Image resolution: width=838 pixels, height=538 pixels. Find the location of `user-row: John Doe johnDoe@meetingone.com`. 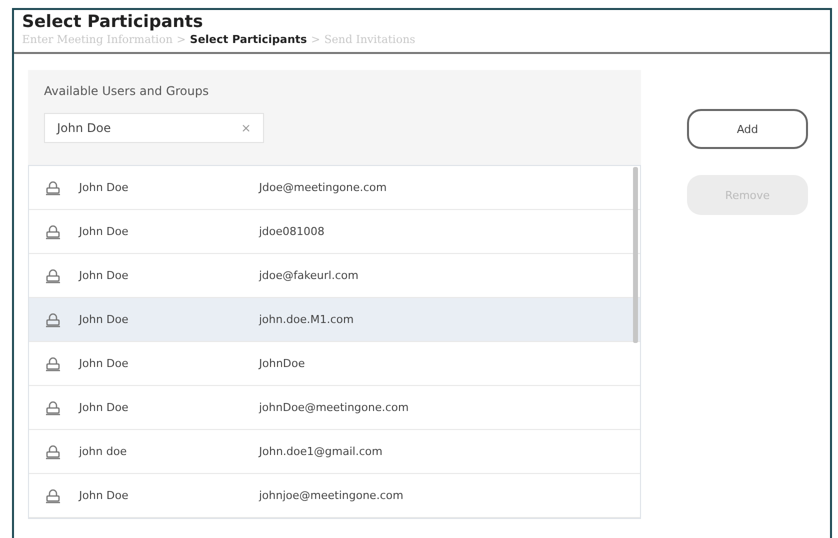

user-row: John Doe johnDoe@meetingone.com is located at coordinates (334, 408).